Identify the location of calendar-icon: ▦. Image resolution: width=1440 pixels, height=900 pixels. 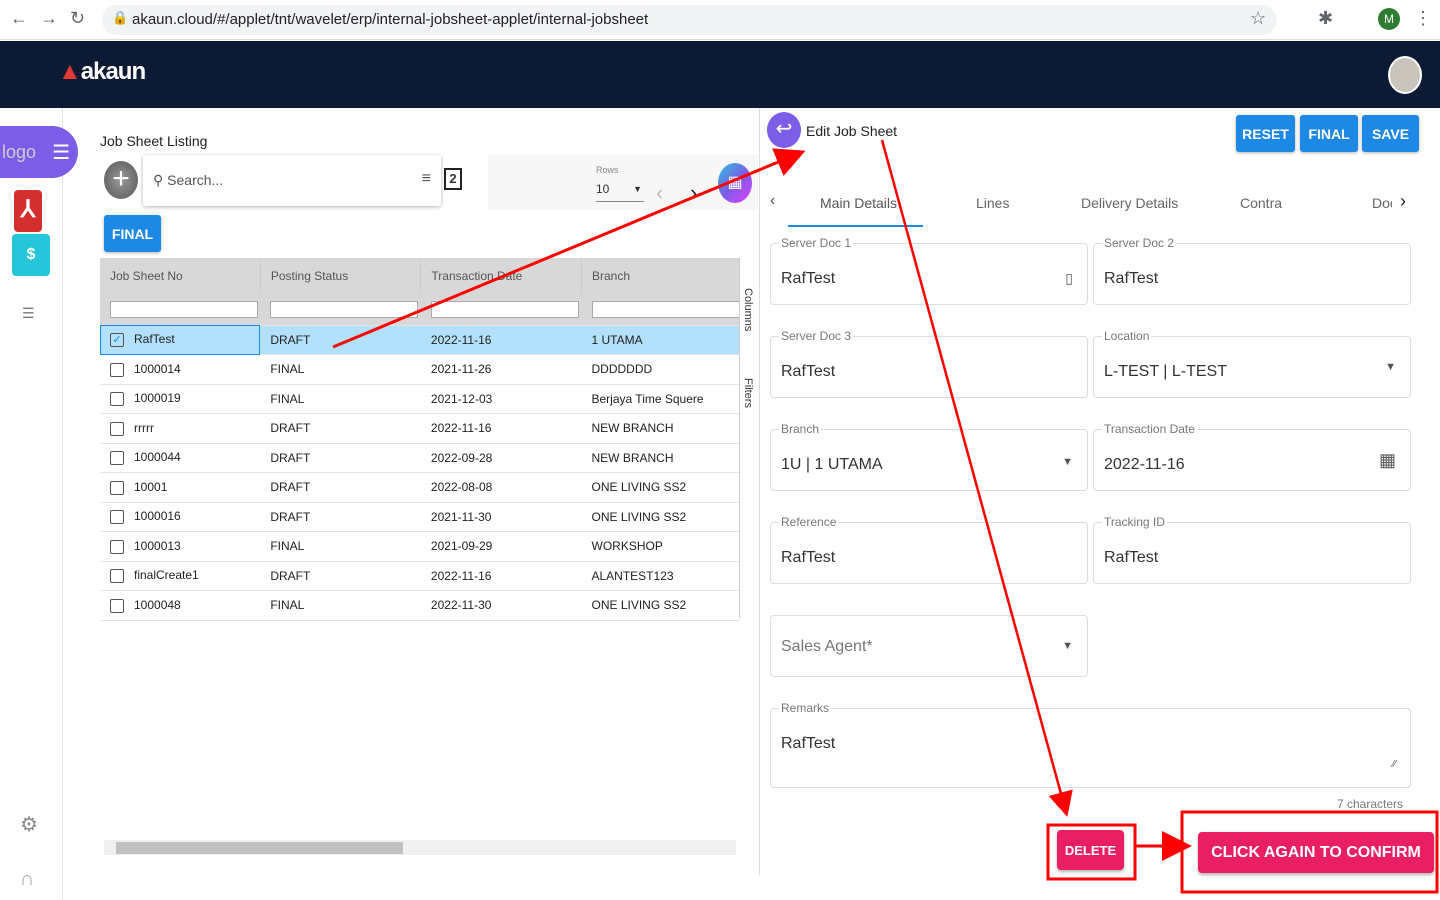
(1387, 460).